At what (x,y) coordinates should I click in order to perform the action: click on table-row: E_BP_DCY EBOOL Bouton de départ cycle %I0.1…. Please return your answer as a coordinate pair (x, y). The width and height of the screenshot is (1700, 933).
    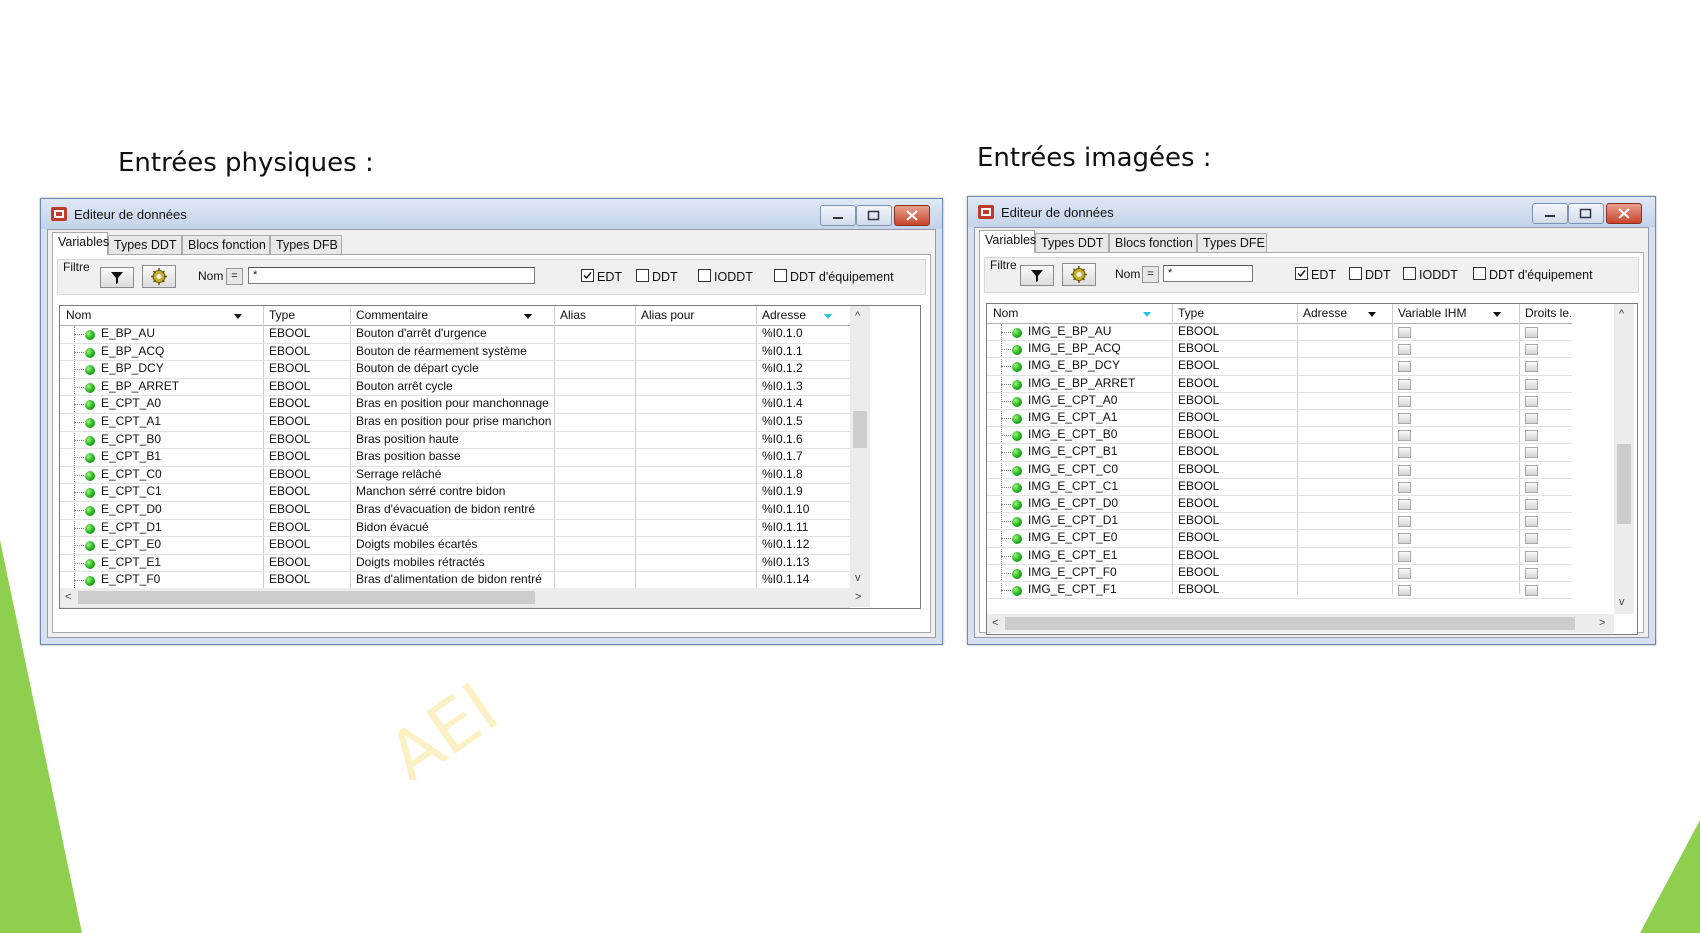
    Looking at the image, I should click on (455, 370).